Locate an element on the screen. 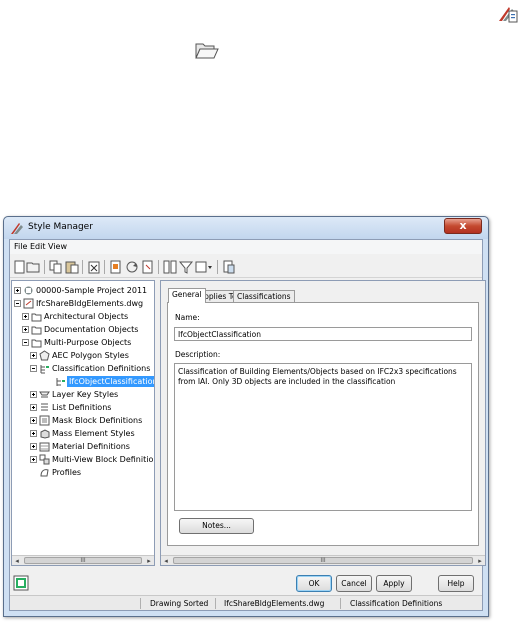 This screenshot has height=623, width=527. tree-item-list-definitions: List Definitions is located at coordinates (92, 407).